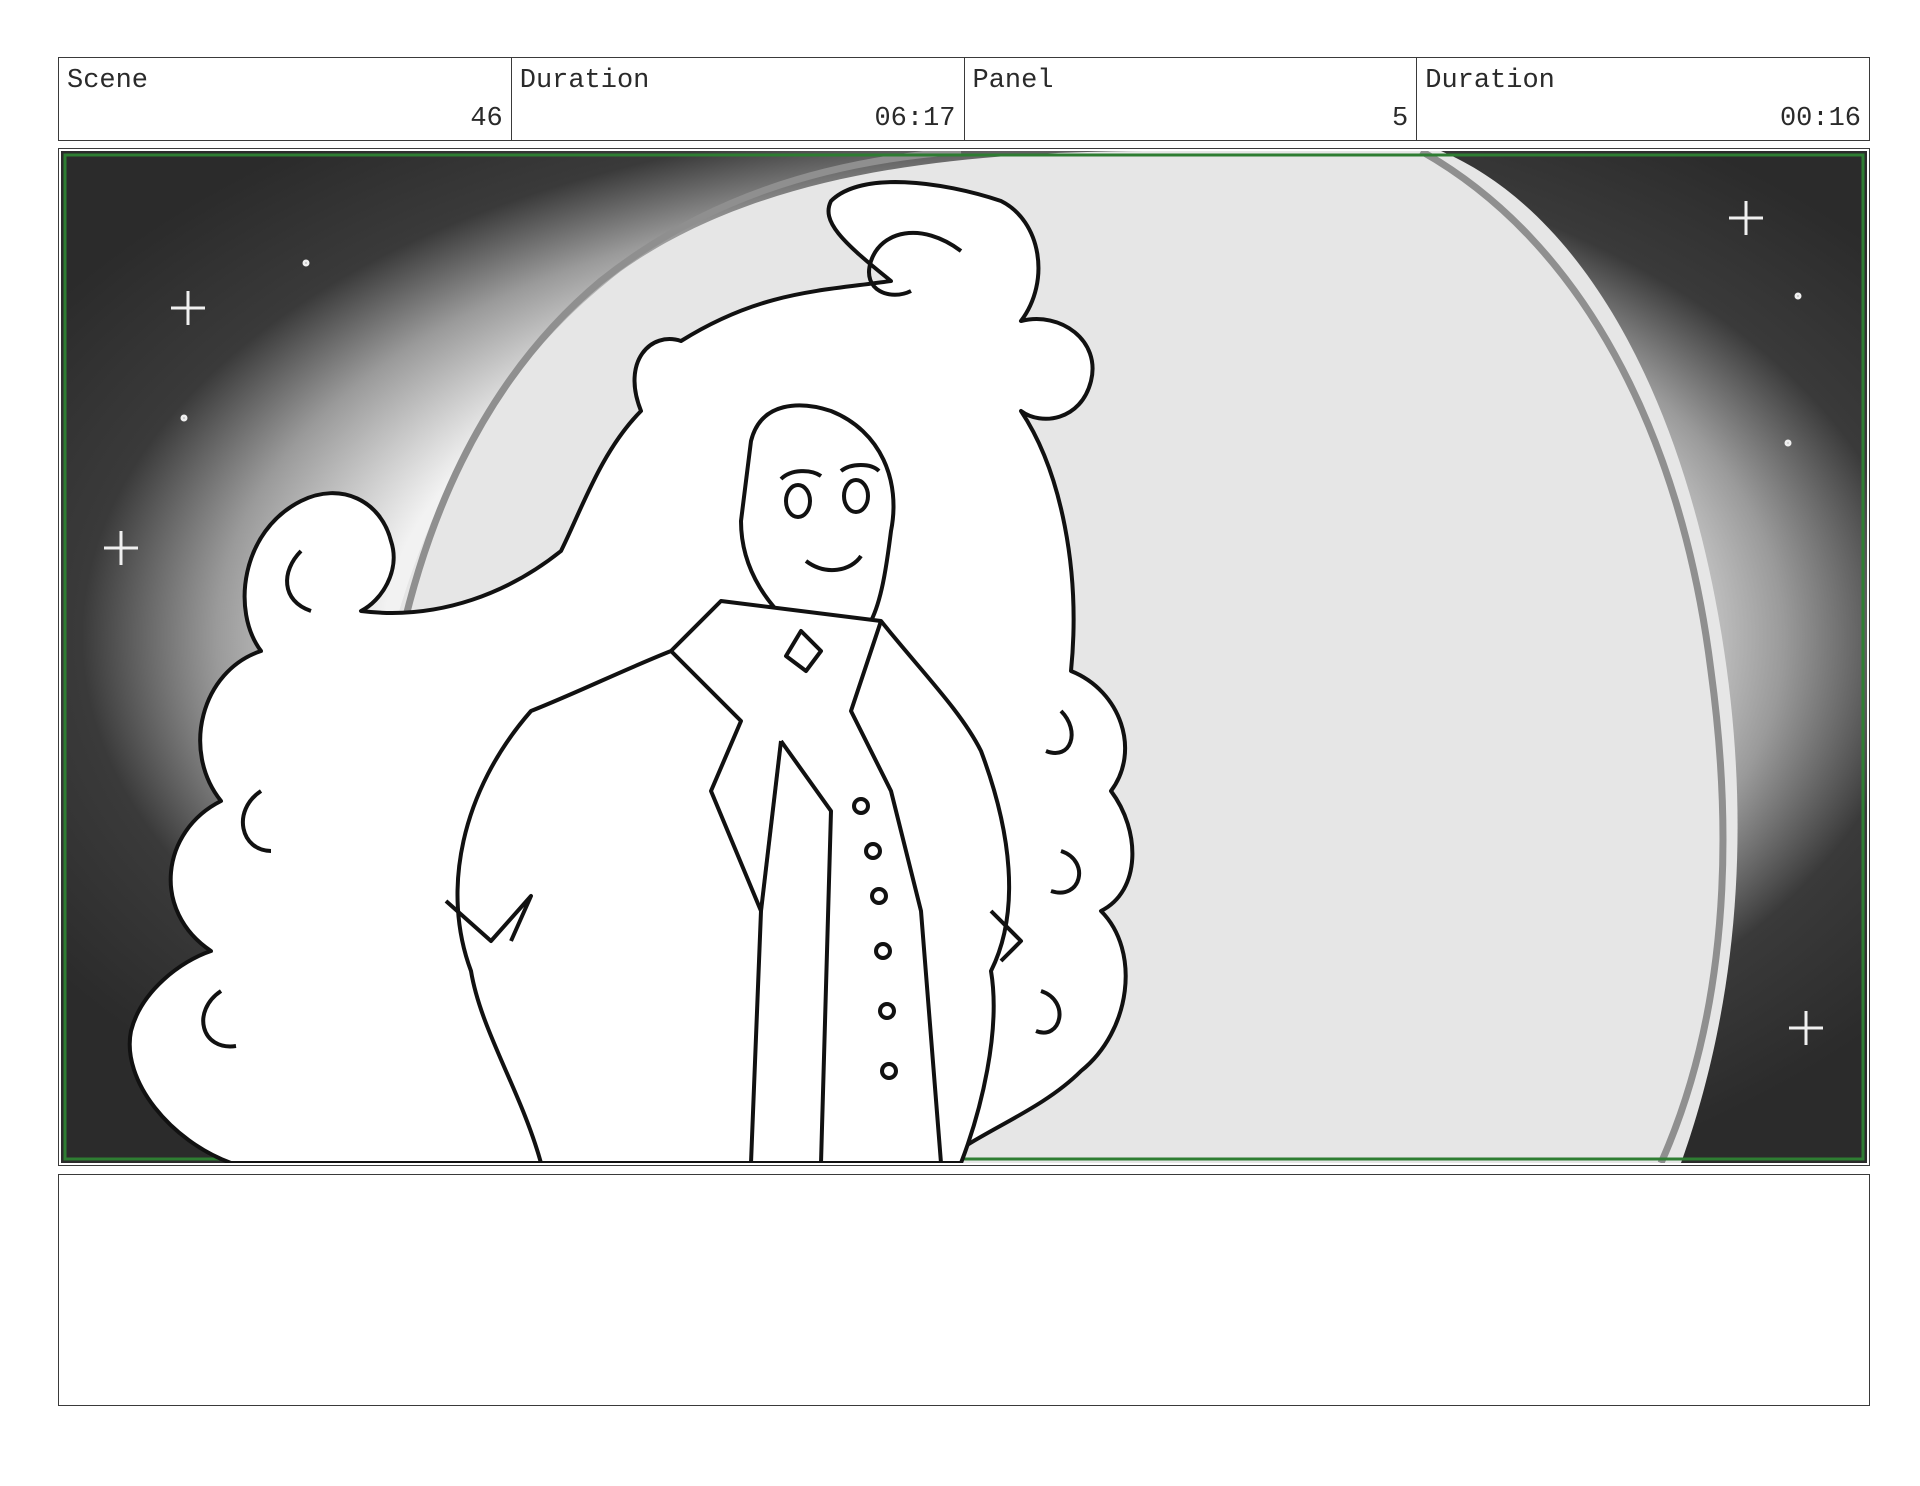  Describe the element at coordinates (1820, 119) in the screenshot. I see `panel-duration-value: 00:16` at that location.